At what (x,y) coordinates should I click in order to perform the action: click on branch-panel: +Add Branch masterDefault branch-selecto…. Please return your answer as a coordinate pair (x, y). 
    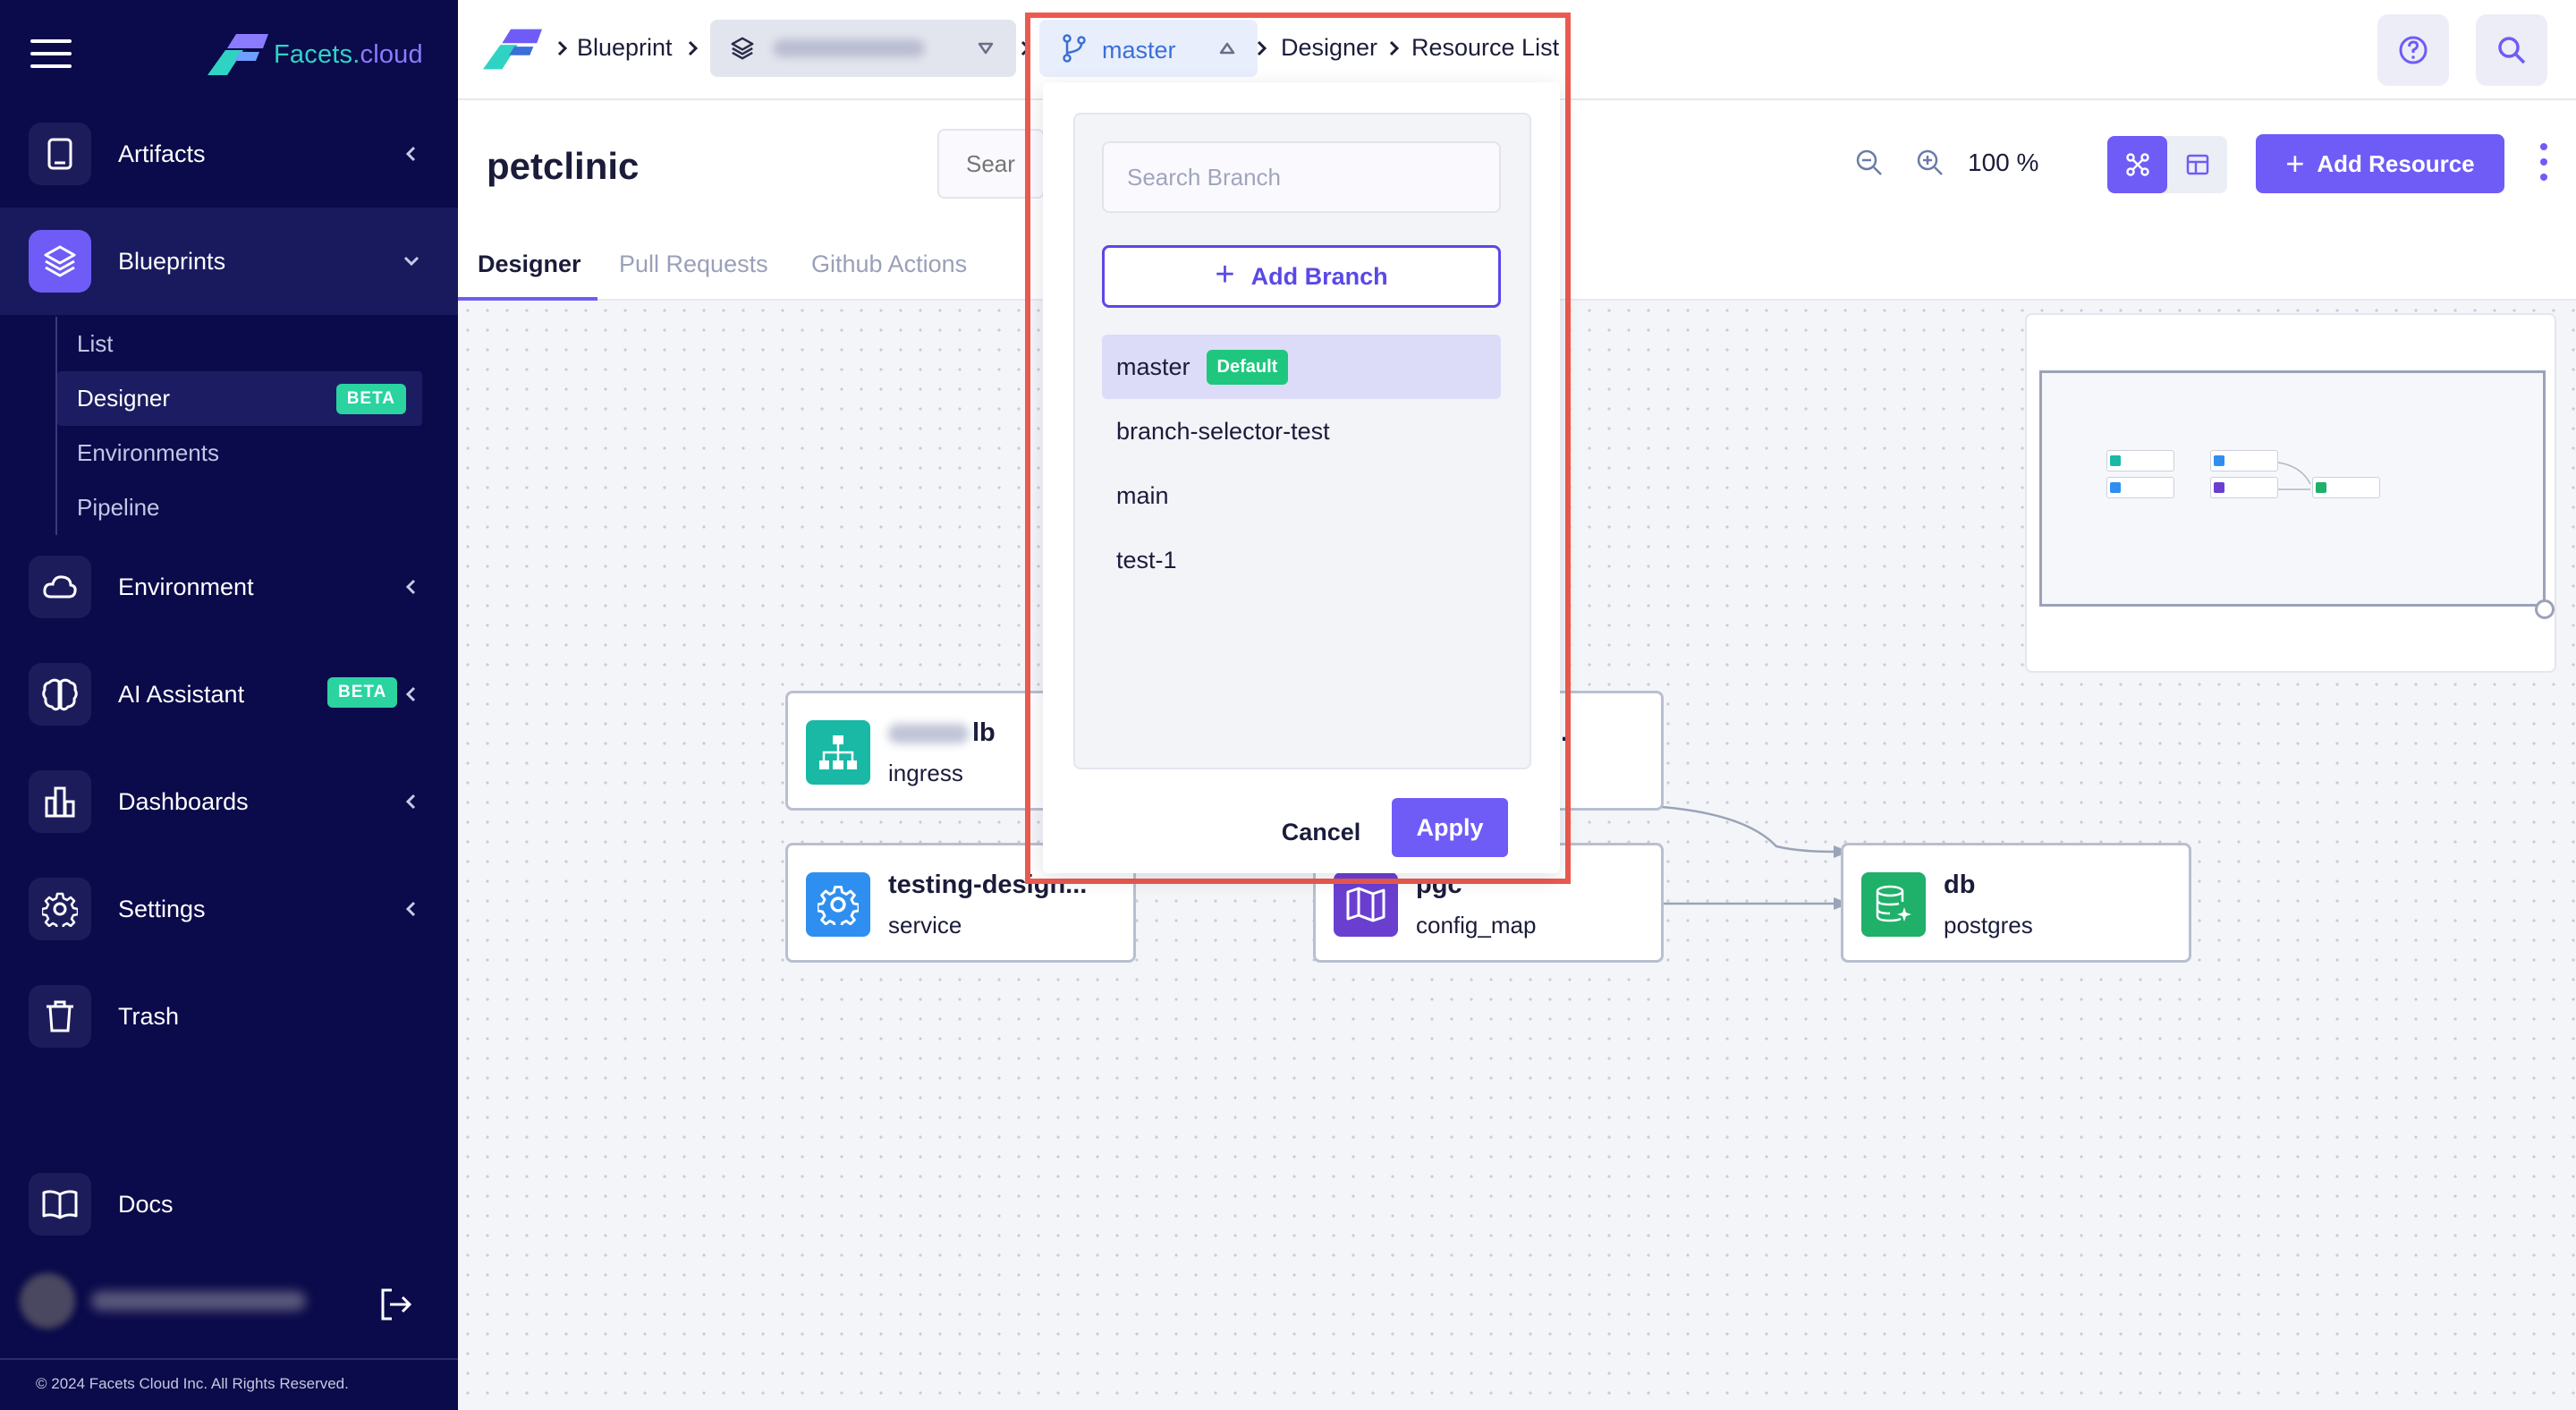
    Looking at the image, I should click on (1302, 441).